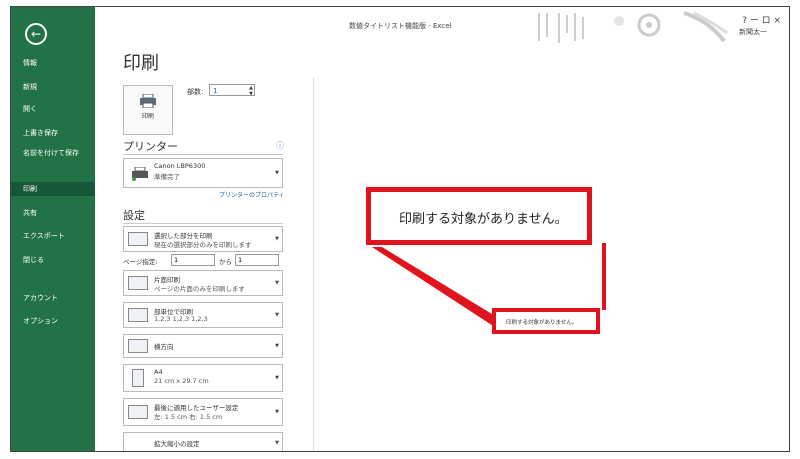 This screenshot has height=459, width=800. I want to click on printer-name: Canon LBP6300, so click(180, 166).